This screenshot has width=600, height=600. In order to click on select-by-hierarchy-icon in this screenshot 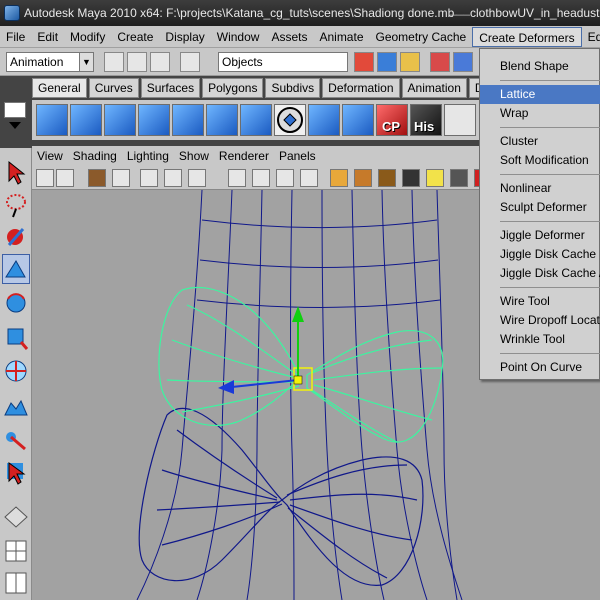, I will do `click(364, 62)`.